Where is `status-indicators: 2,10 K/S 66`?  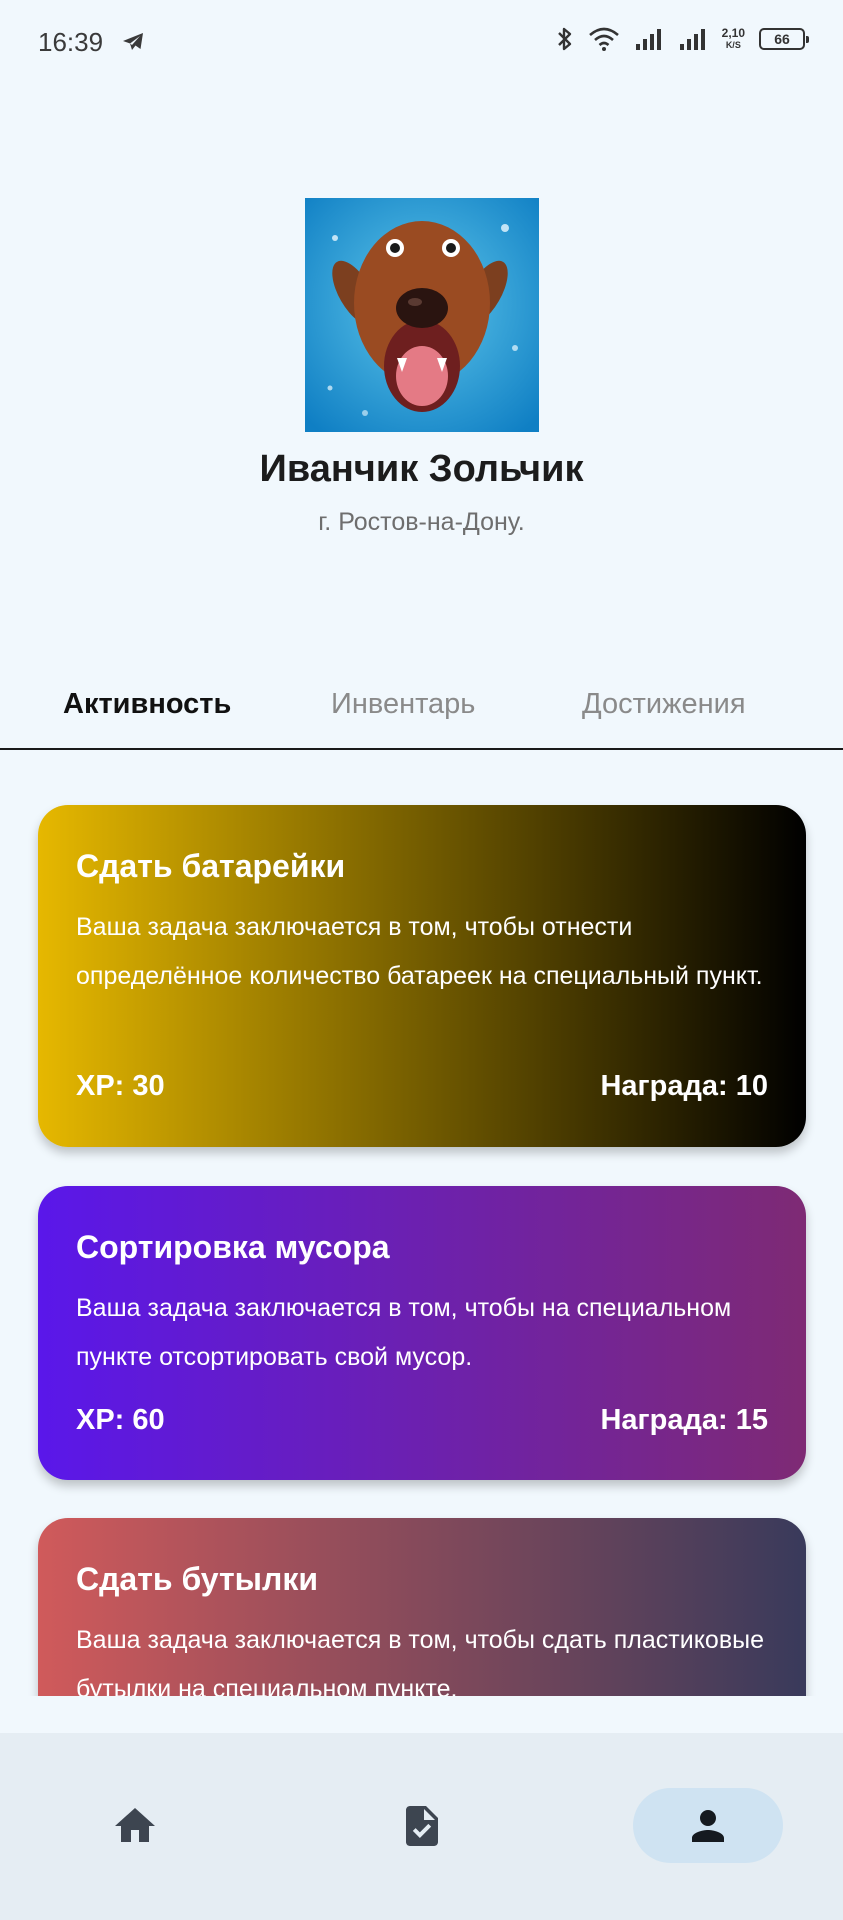 status-indicators: 2,10 K/S 66 is located at coordinates (682, 39).